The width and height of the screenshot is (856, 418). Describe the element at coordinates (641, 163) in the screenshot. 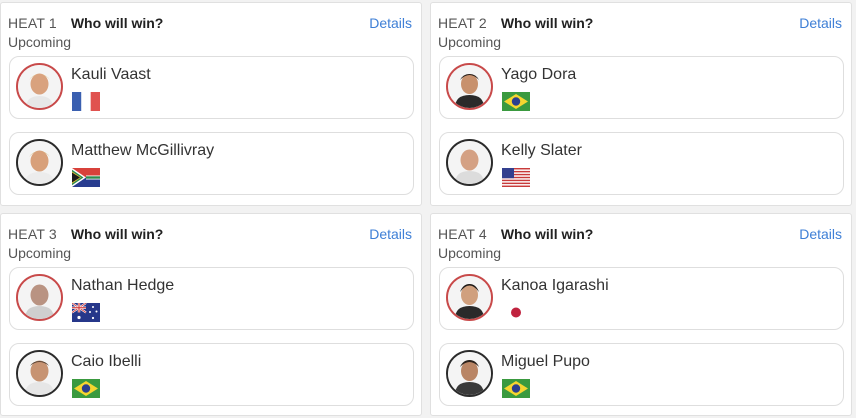

I see `surfer-option-kelly-slater: Kelly Slater` at that location.